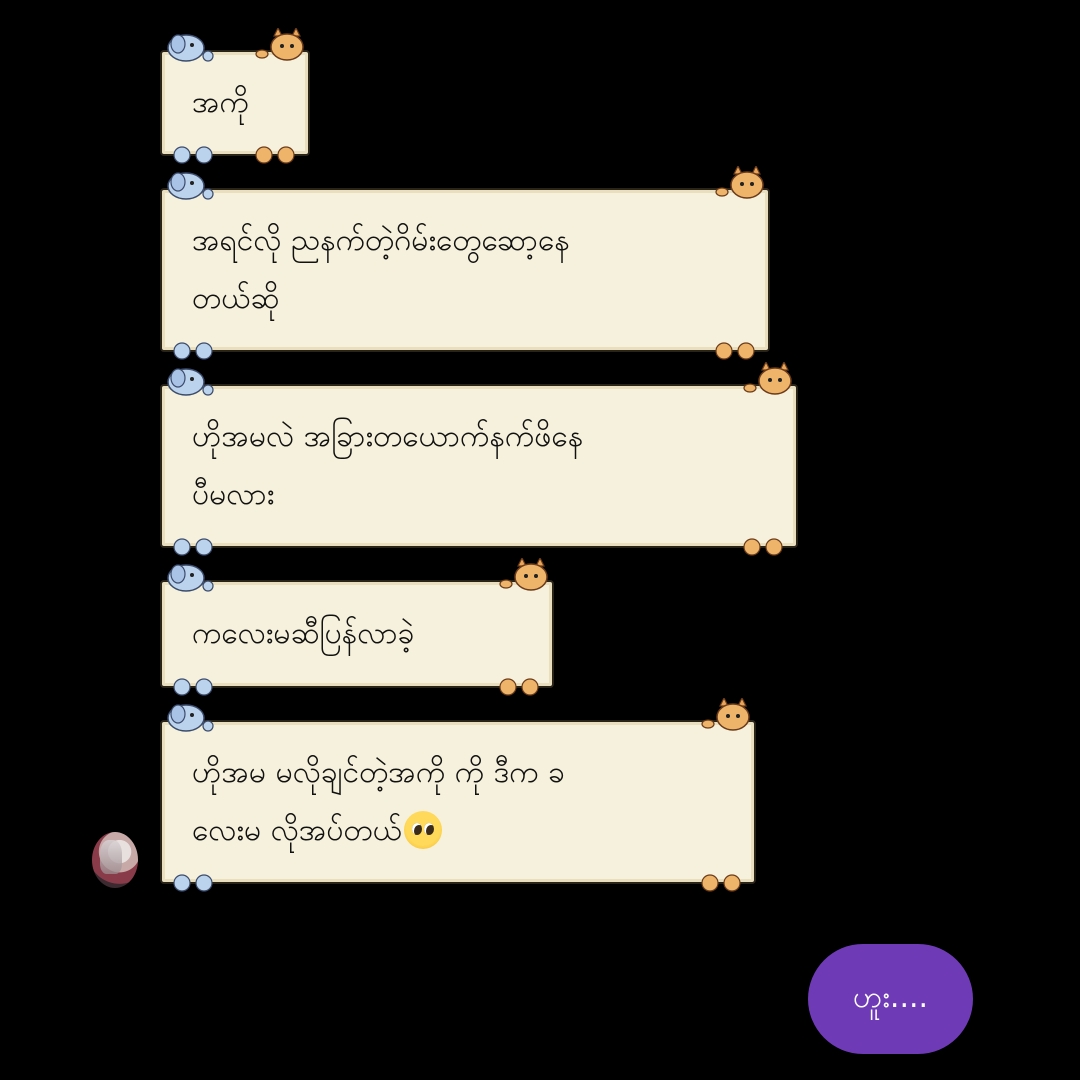 Image resolution: width=1080 pixels, height=1080 pixels. I want to click on message-bubble: အရင်လို ညနက်တဲ့ဂိမ်းတွေဆော့နေ တယ်ဆို, so click(465, 263).